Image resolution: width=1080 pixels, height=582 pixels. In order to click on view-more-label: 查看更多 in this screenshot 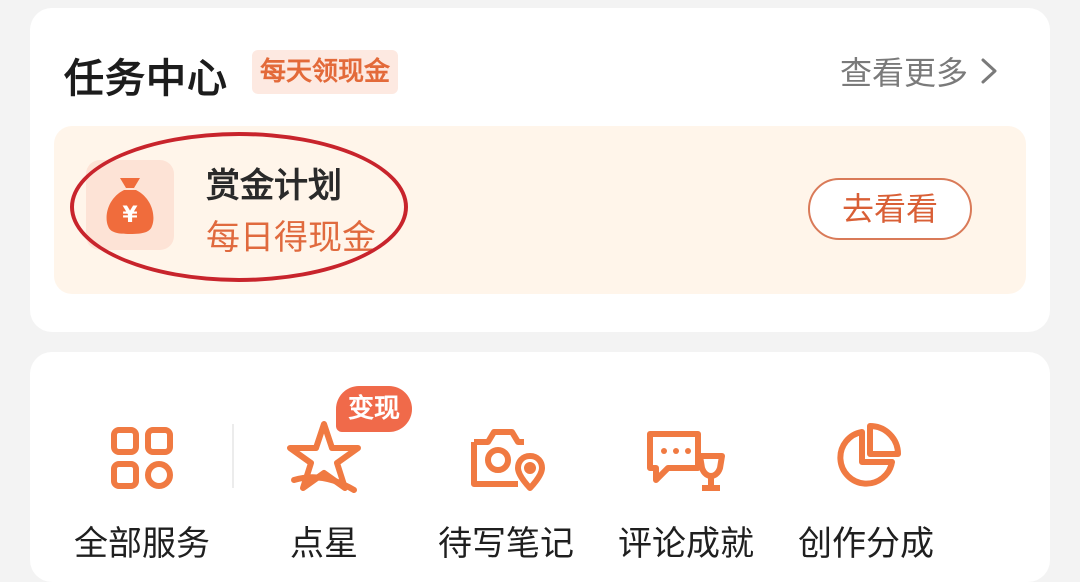, I will do `click(904, 73)`.